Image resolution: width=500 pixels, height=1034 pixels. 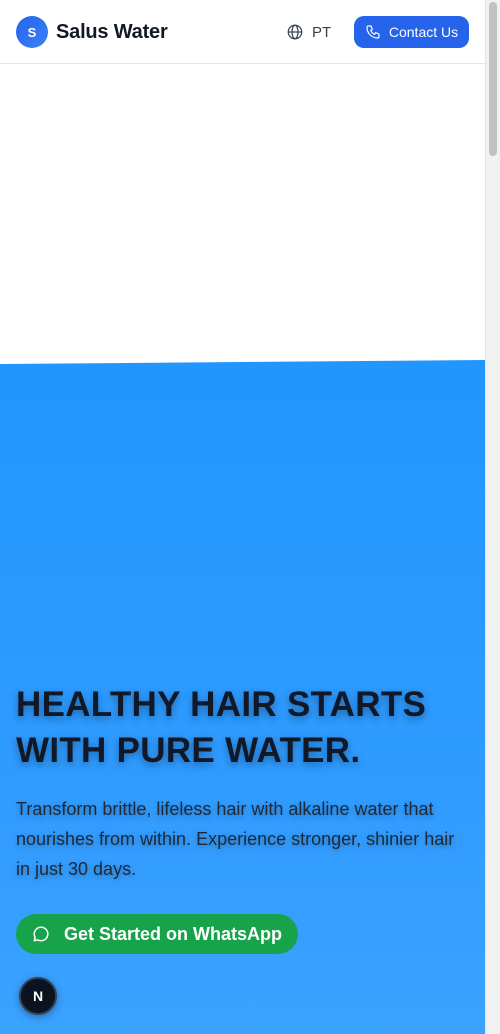 I want to click on language-label: PT, so click(x=322, y=32).